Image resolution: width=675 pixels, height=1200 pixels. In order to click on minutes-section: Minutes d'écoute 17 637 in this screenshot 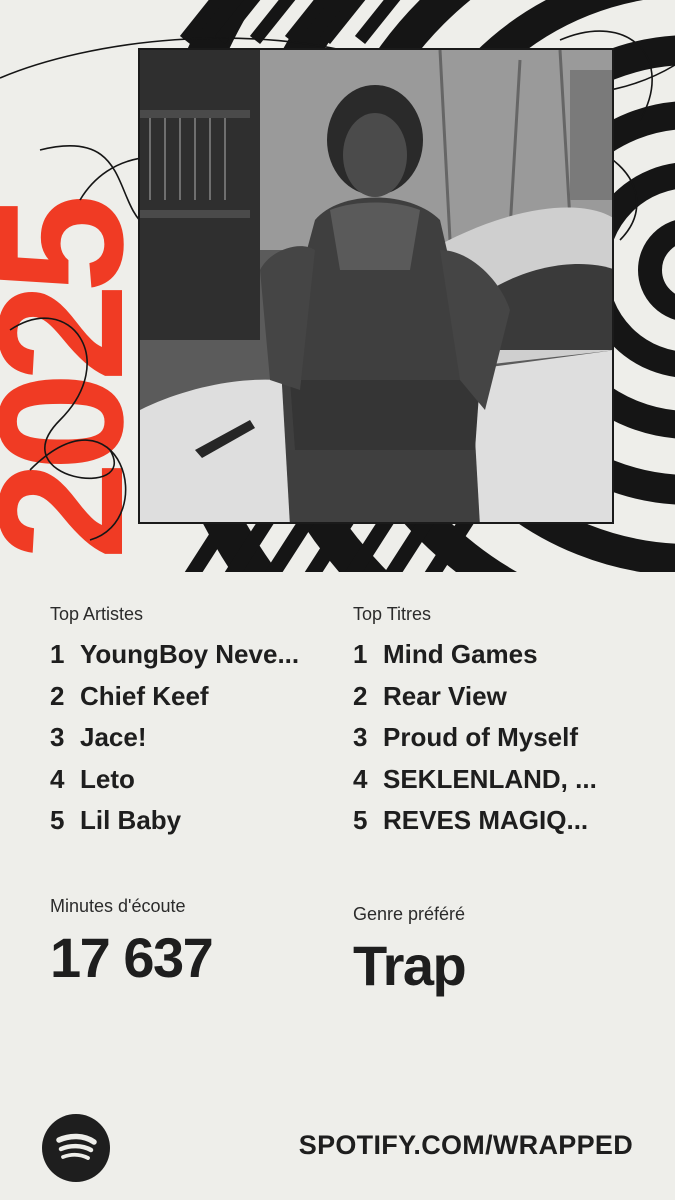, I will do `click(132, 943)`.